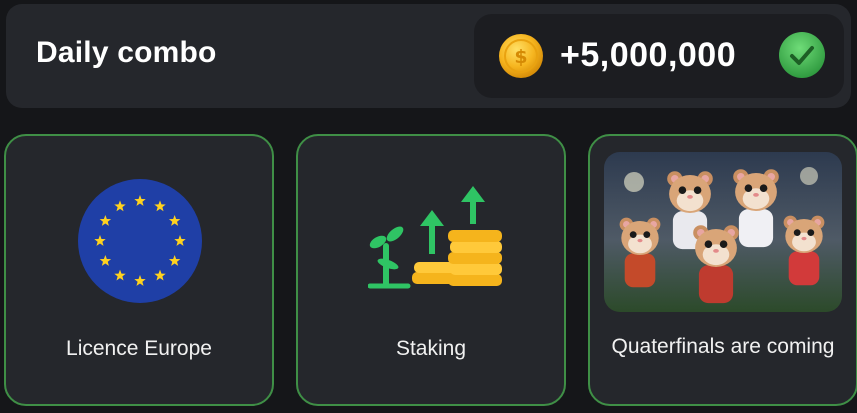 Image resolution: width=857 pixels, height=413 pixels. What do you see at coordinates (723, 346) in the screenshot?
I see `card-label: Quaterfinals are coming` at bounding box center [723, 346].